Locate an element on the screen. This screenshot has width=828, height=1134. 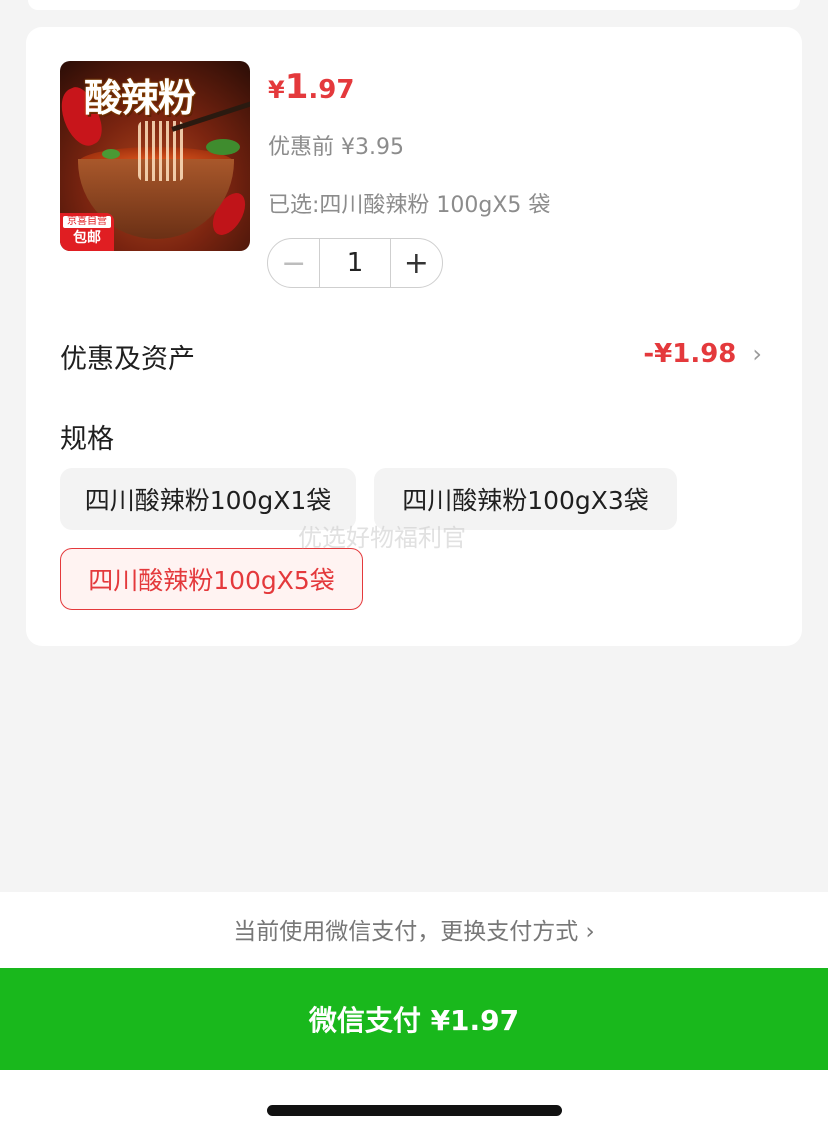
quantity-stepper: − 1 + is located at coordinates (355, 263).